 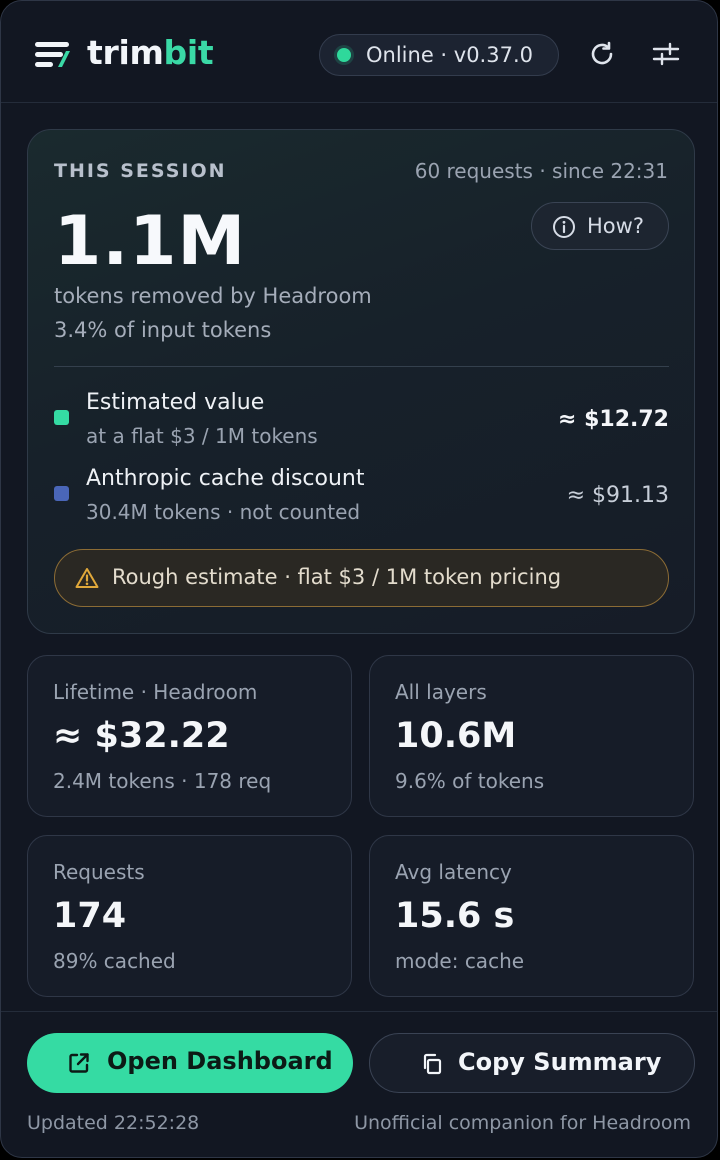 What do you see at coordinates (564, 227) in the screenshot?
I see `info-icon` at bounding box center [564, 227].